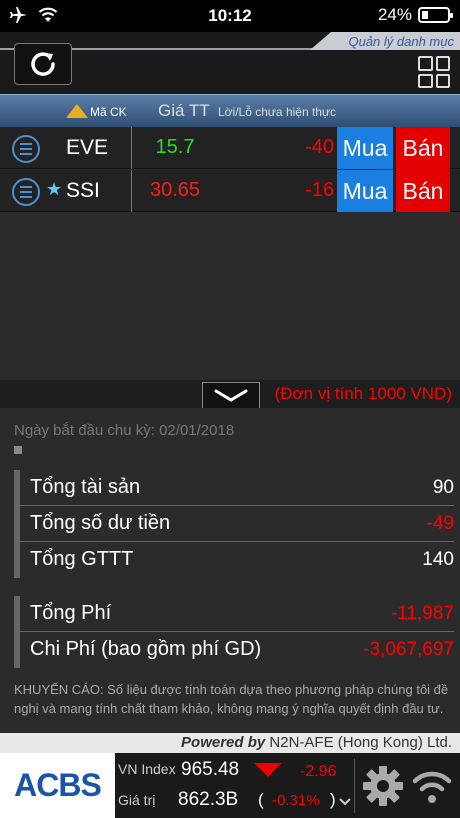 The width and height of the screenshot is (460, 818). What do you see at coordinates (435, 15) in the screenshot?
I see `battery-icon` at bounding box center [435, 15].